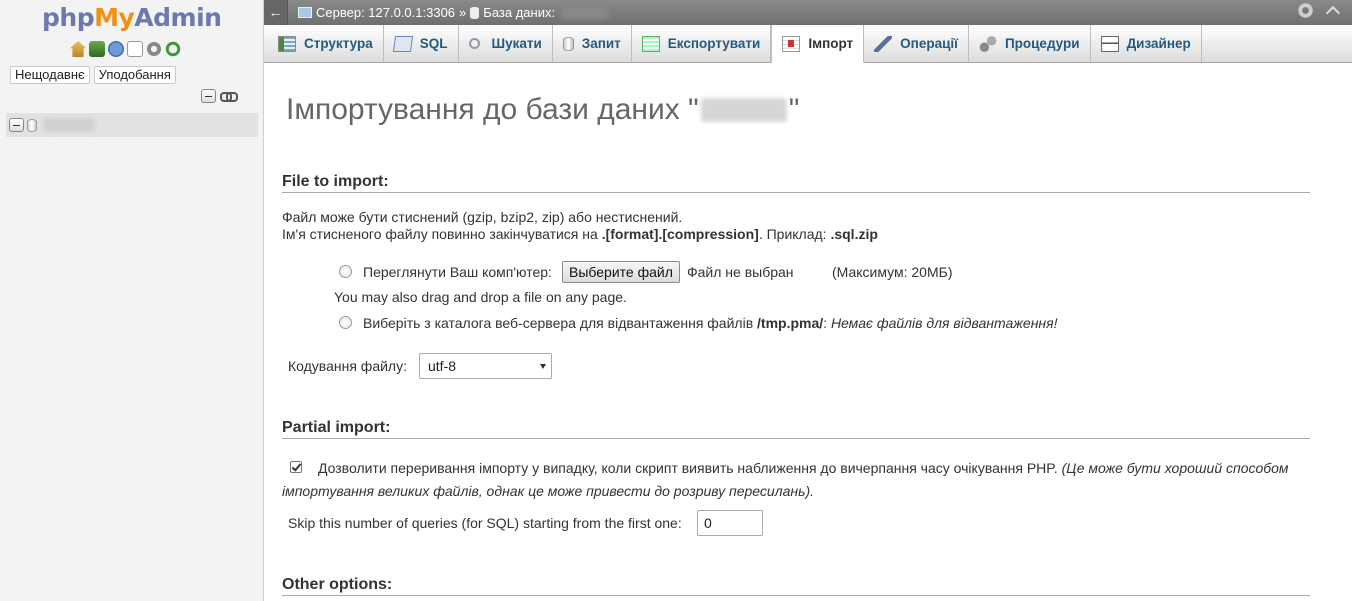 This screenshot has width=1352, height=601. I want to click on reload-icon, so click(173, 49).